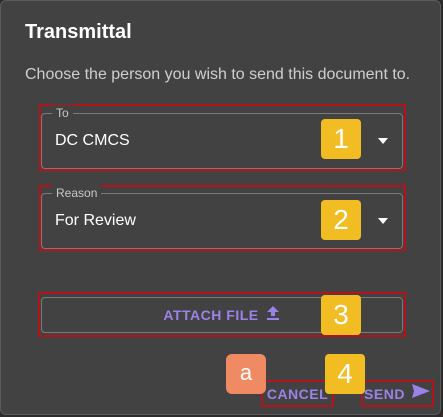 The width and height of the screenshot is (443, 417). Describe the element at coordinates (78, 32) in the screenshot. I see `dialog-title: Transmittal` at that location.